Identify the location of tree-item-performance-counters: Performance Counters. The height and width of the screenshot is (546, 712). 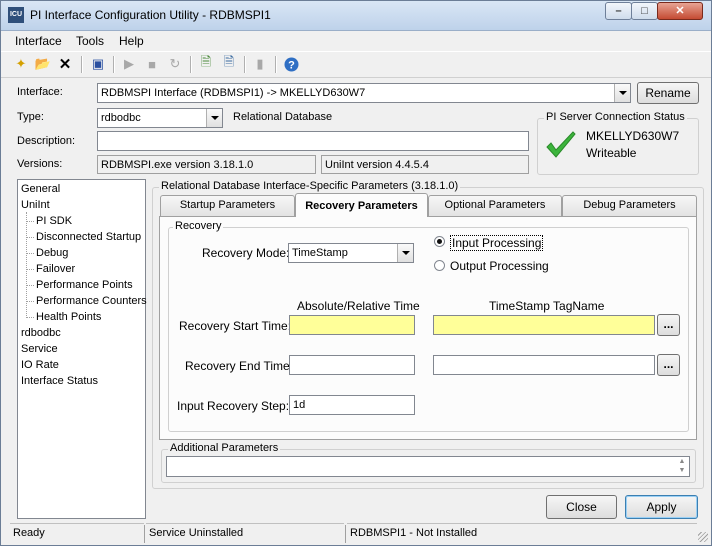
(91, 301).